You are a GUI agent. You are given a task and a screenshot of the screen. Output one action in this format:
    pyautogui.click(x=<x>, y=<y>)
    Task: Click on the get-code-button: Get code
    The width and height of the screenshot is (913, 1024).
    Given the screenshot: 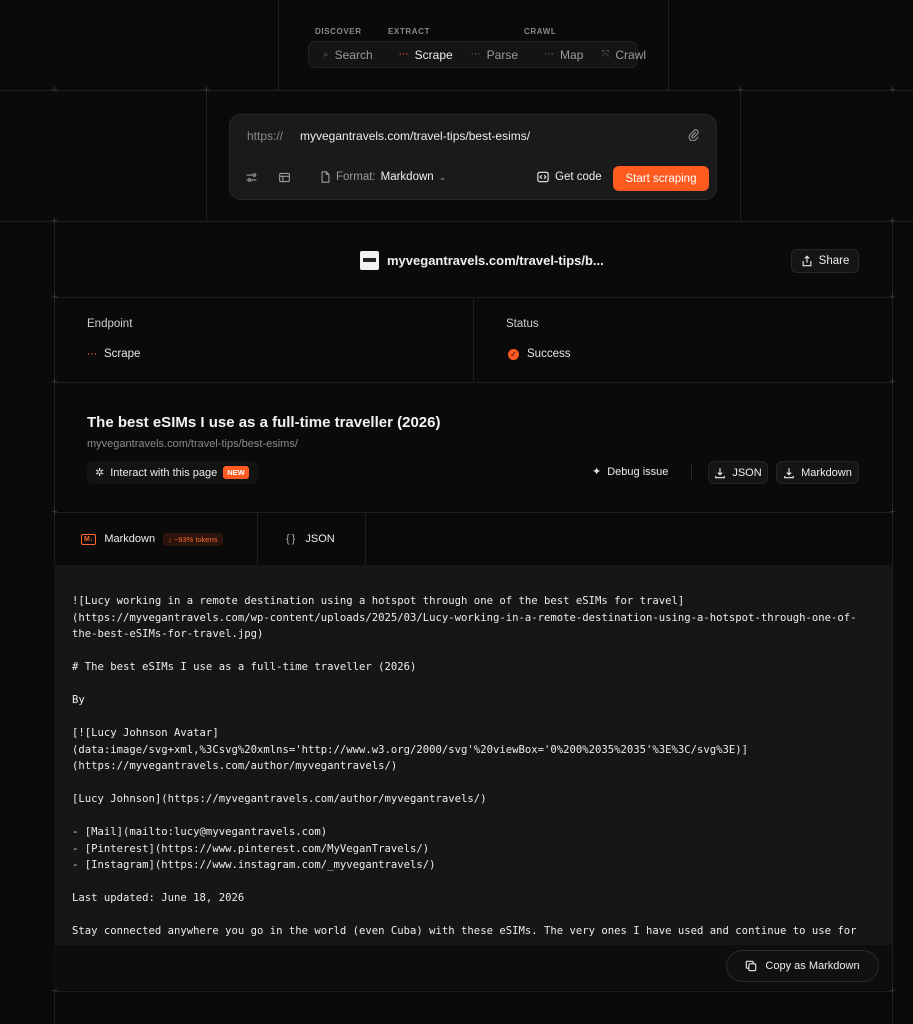 What is the action you would take?
    pyautogui.click(x=569, y=177)
    